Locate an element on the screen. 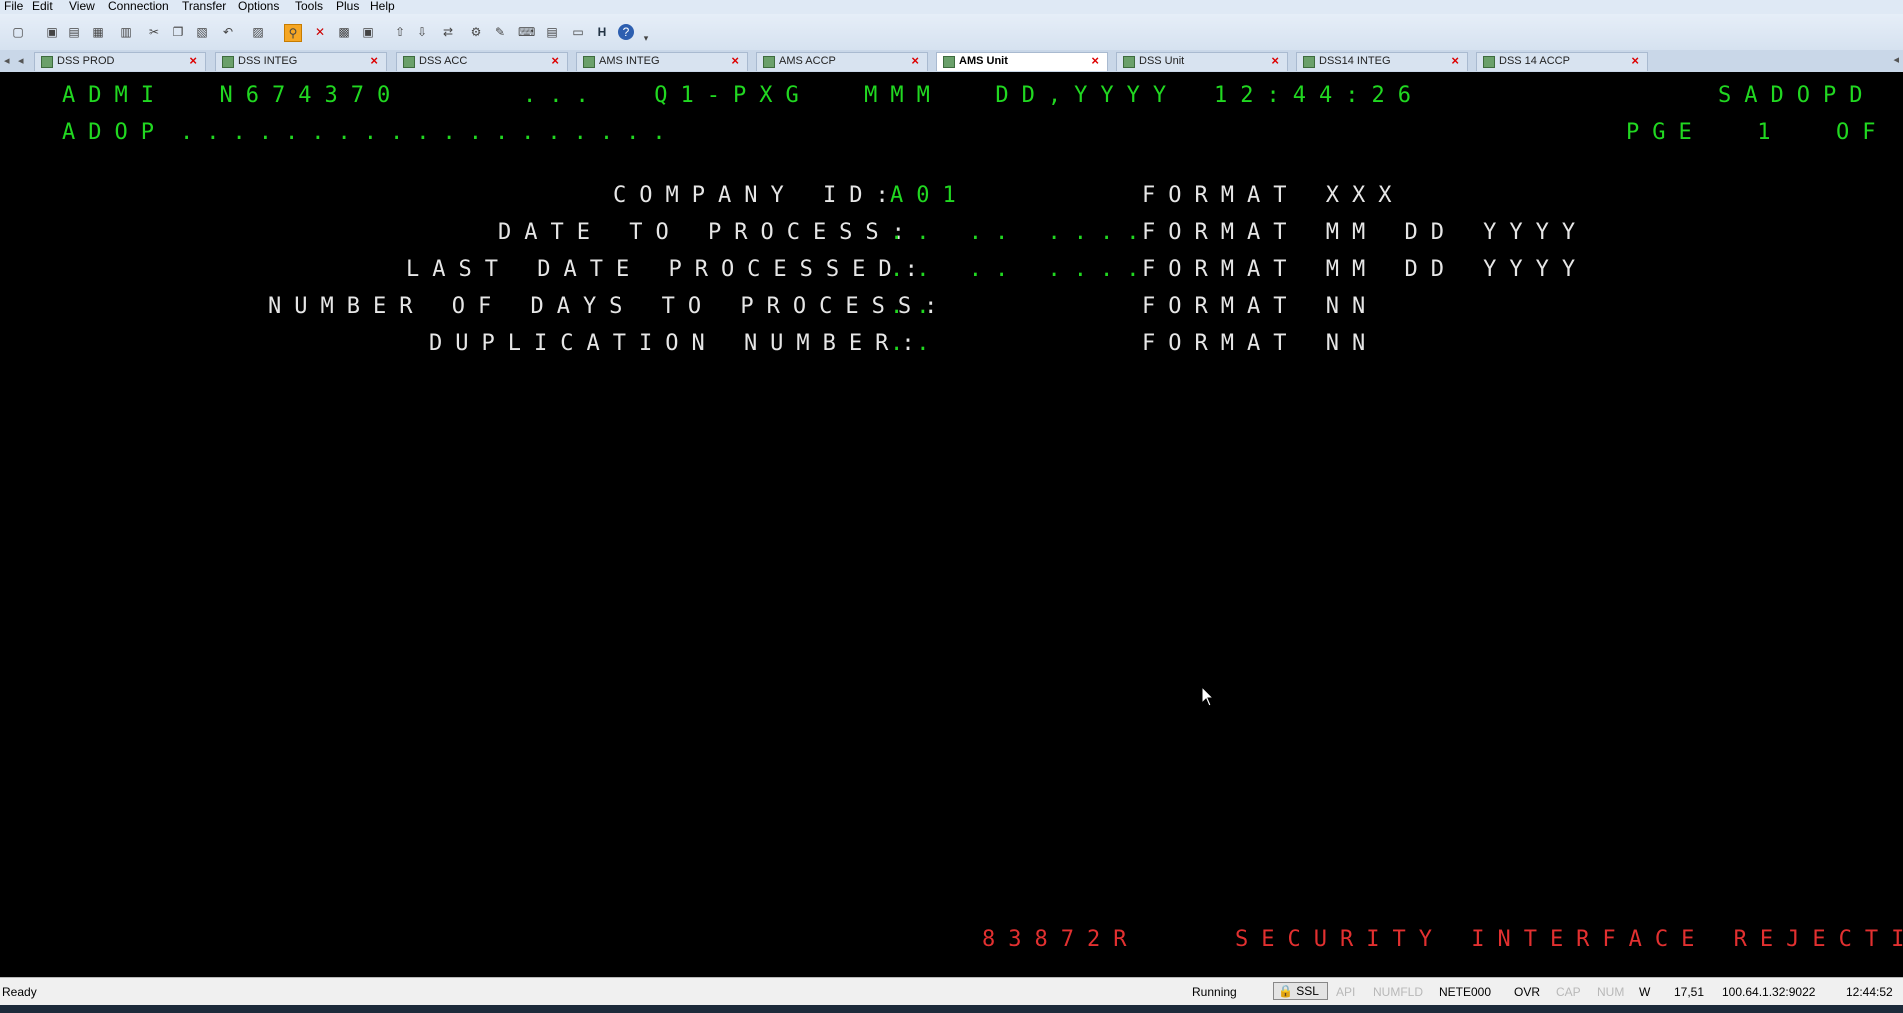 The height and width of the screenshot is (1013, 1903). tab-list-icon: ◂ is located at coordinates (21, 60).